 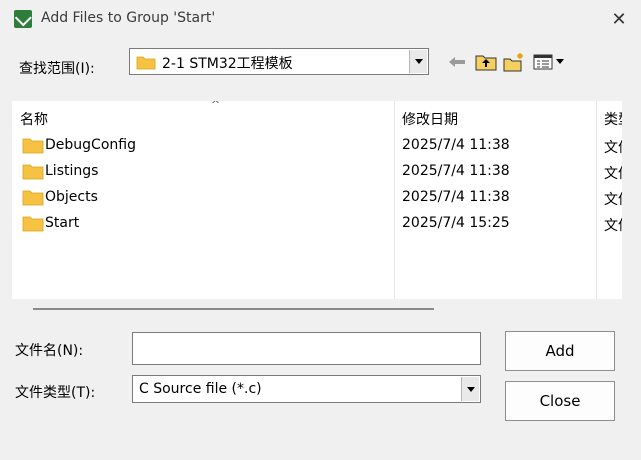 What do you see at coordinates (613, 119) in the screenshot?
I see `column-header-type: 类型` at bounding box center [613, 119].